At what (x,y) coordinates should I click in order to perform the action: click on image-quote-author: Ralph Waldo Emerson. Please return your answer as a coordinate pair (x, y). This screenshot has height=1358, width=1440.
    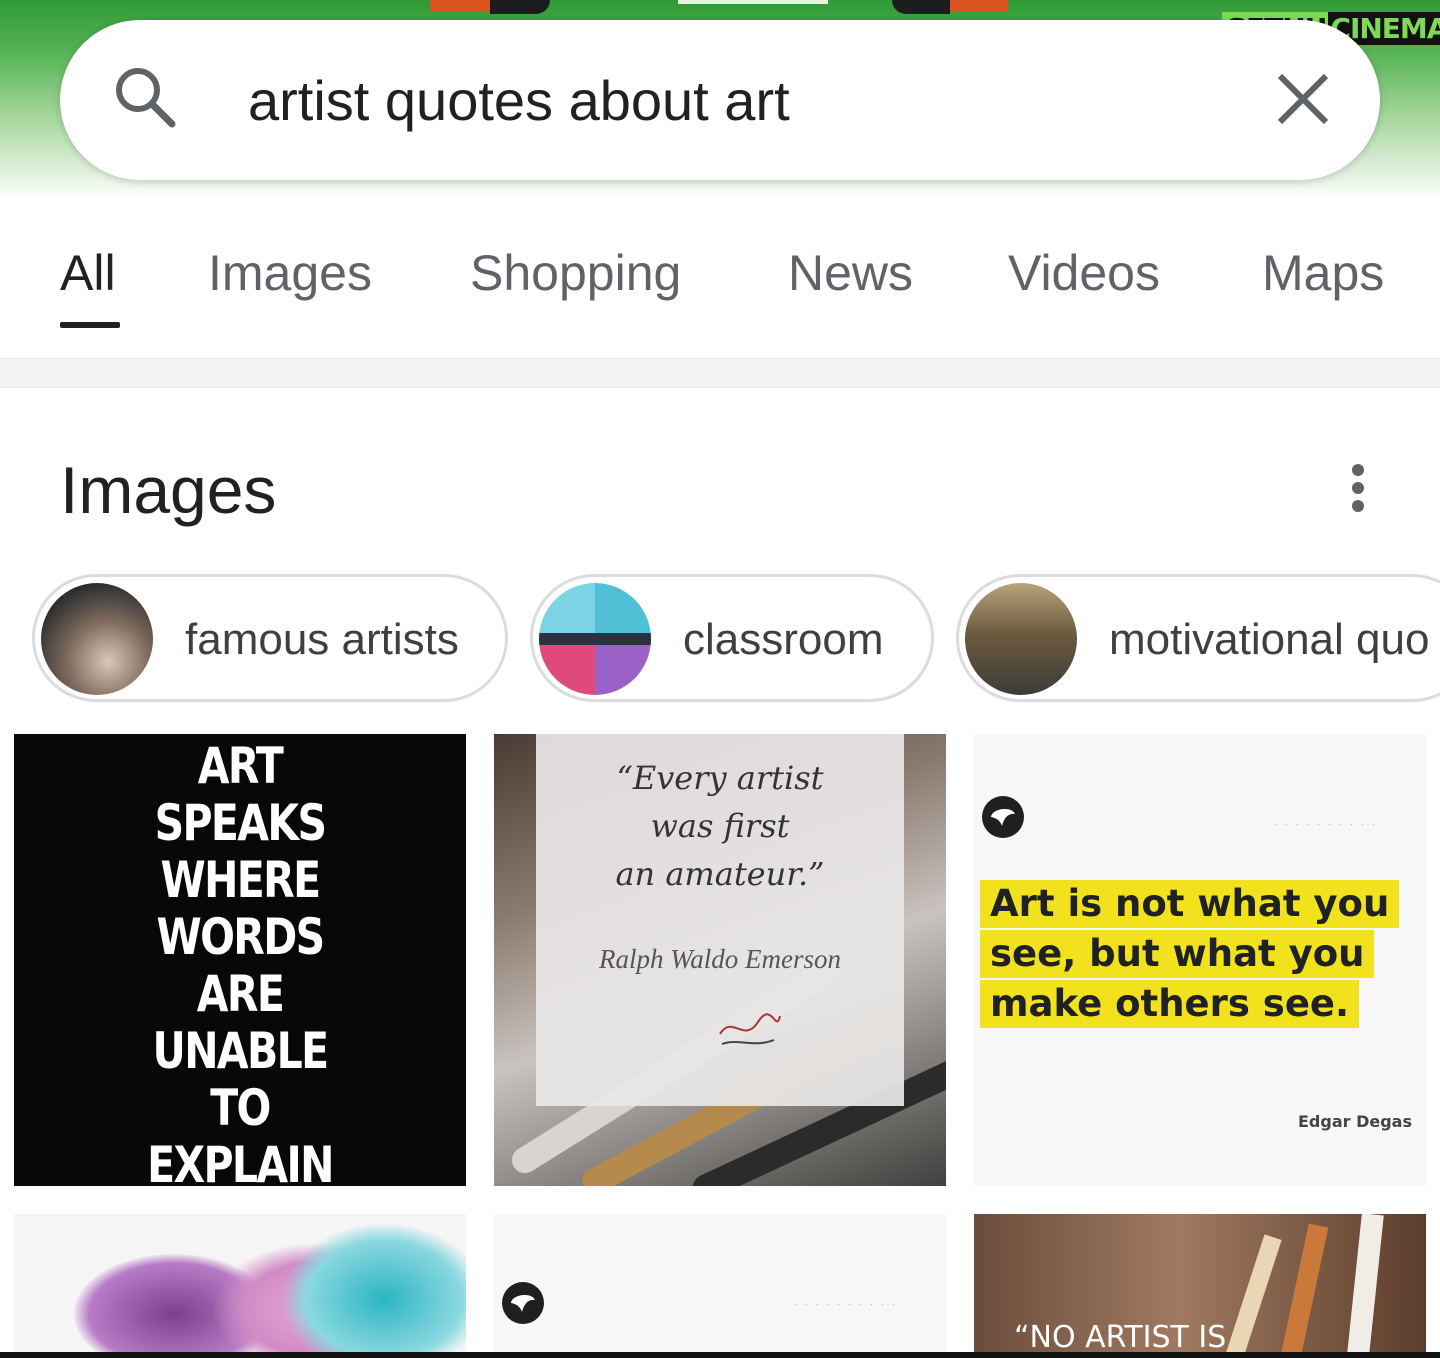
    Looking at the image, I should click on (720, 959).